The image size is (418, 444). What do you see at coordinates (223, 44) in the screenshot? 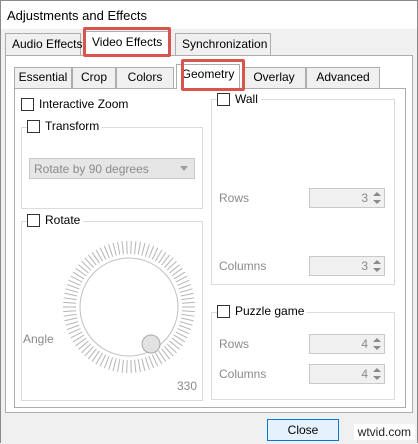
I see `tab-synchronization: Synchronization` at bounding box center [223, 44].